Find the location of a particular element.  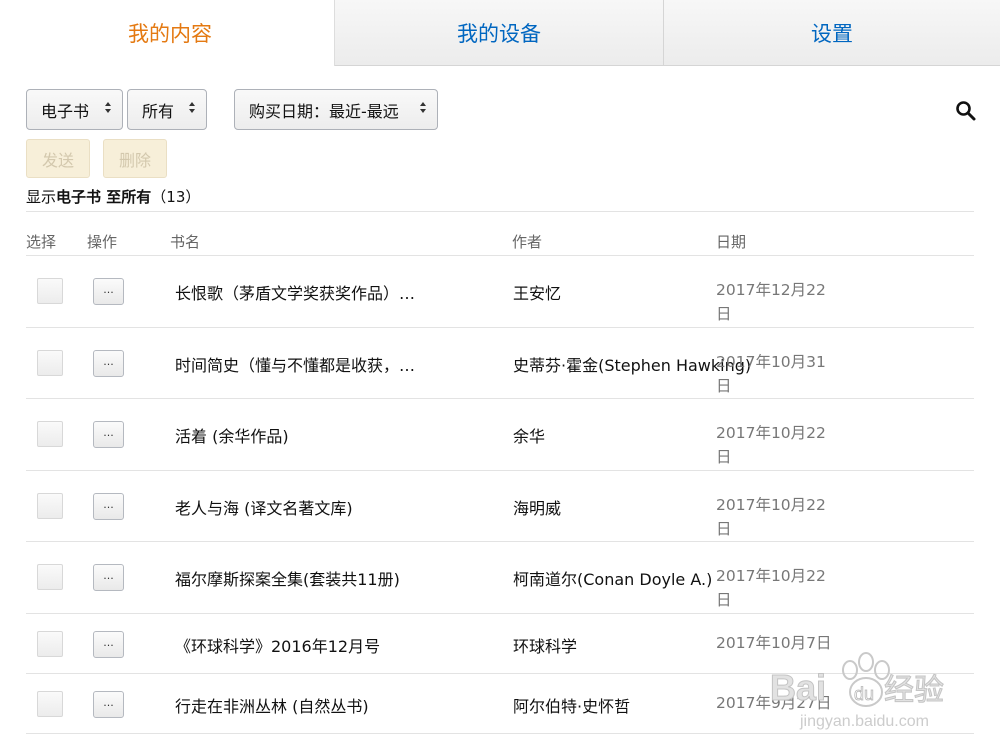

column-header-author: 作者 is located at coordinates (527, 241).